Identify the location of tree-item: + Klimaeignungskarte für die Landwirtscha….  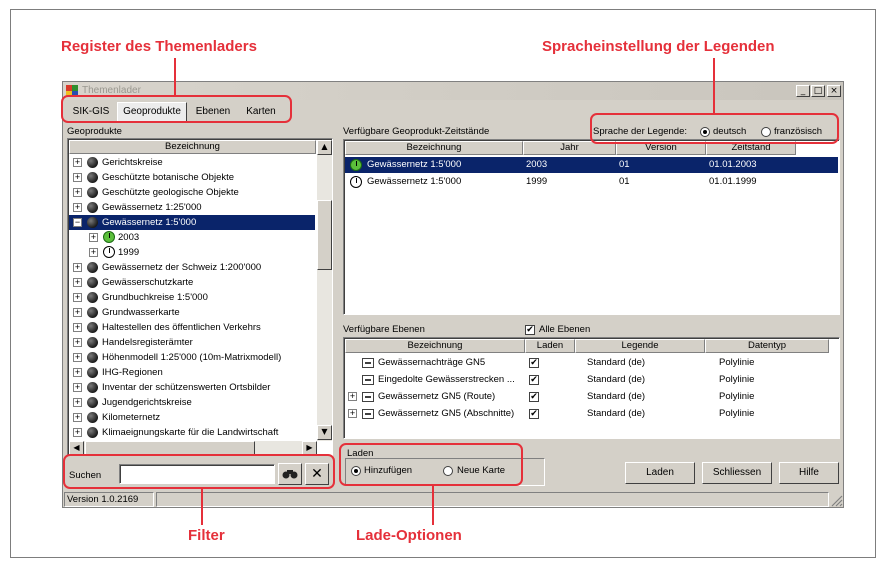
(192, 432).